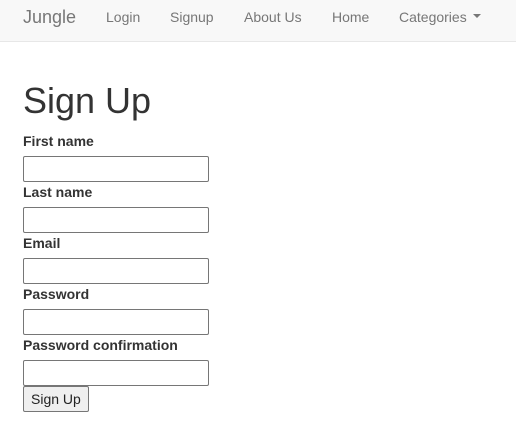 Image resolution: width=516 pixels, height=443 pixels. I want to click on sign-up-button: Sign Up, so click(56, 399).